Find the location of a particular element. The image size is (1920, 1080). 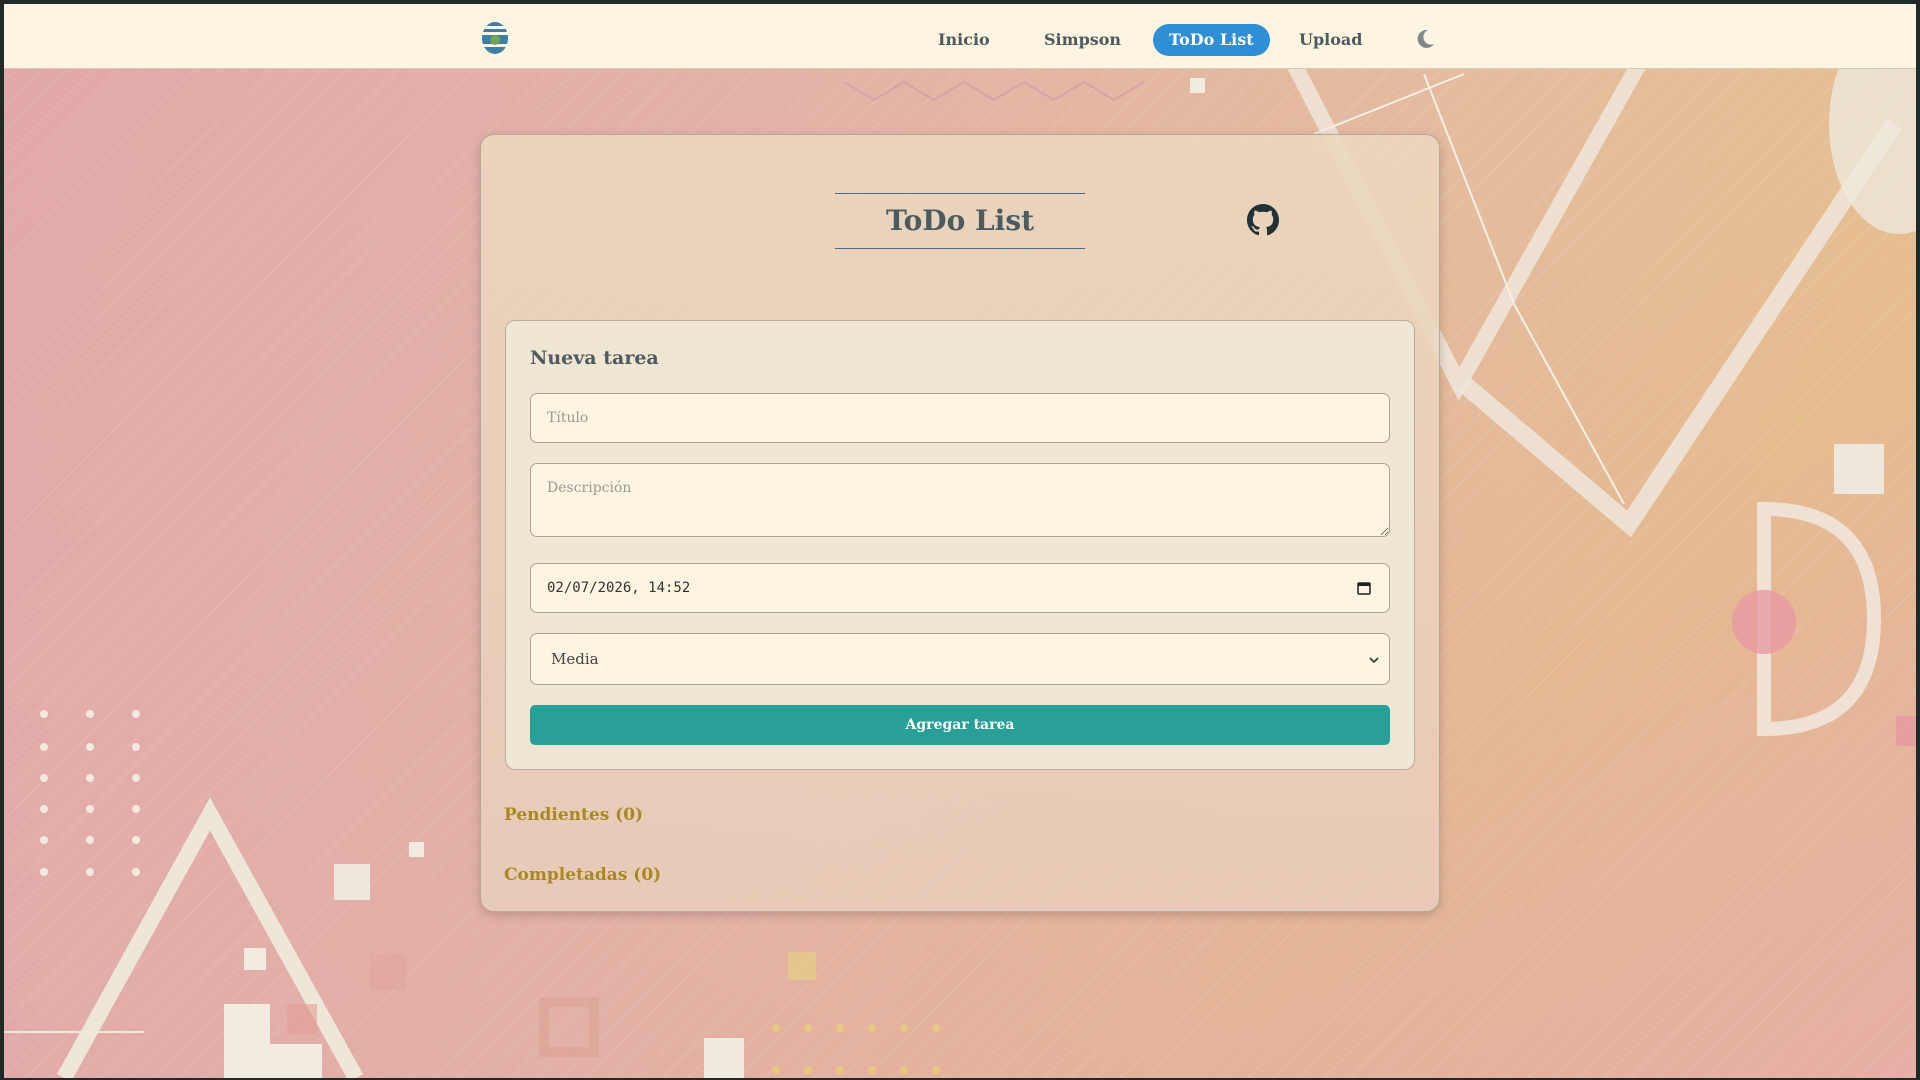

completed-section-toggle: Completadas (0) is located at coordinates (582, 875).